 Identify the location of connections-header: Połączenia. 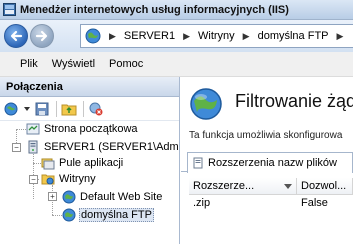
(89, 87).